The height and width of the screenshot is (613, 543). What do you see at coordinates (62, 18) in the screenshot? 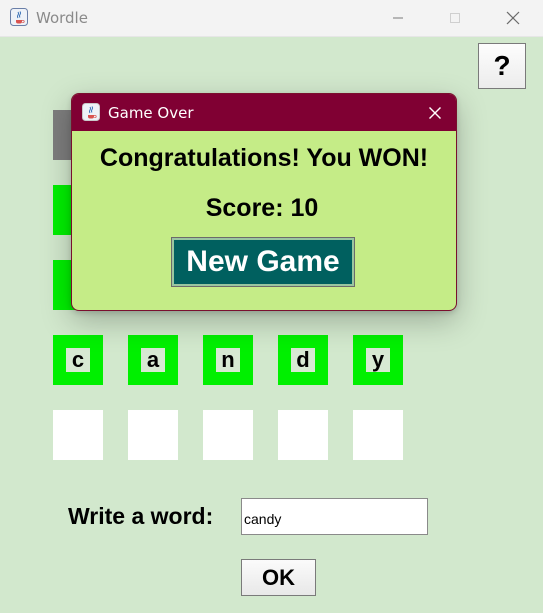
I see `window-title: Wordle` at bounding box center [62, 18].